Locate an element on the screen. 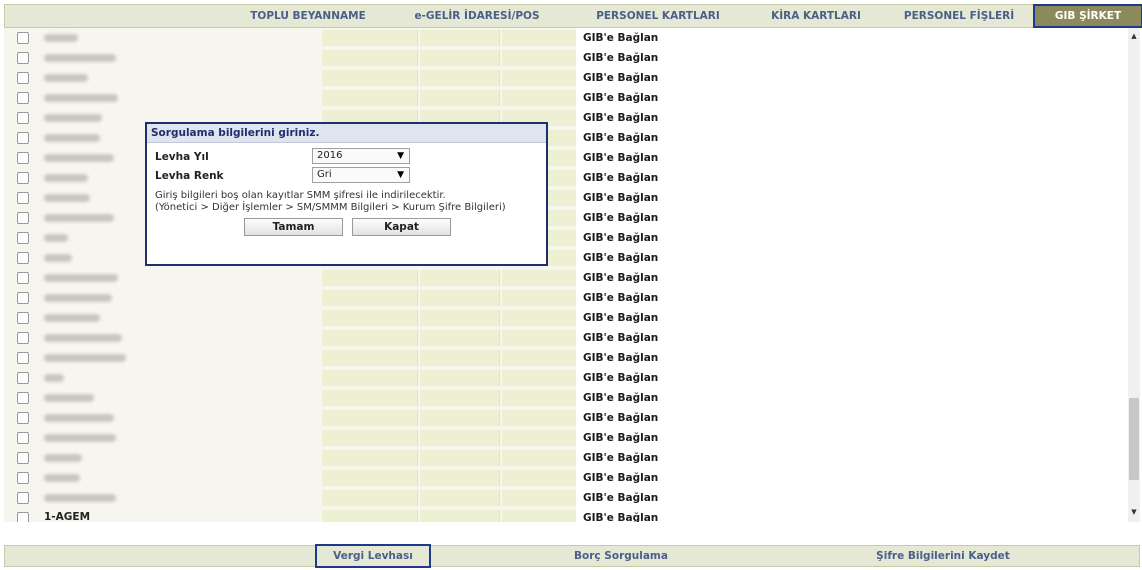  borc-sorgulama-button: Borç Sorgulama is located at coordinates (621, 556).